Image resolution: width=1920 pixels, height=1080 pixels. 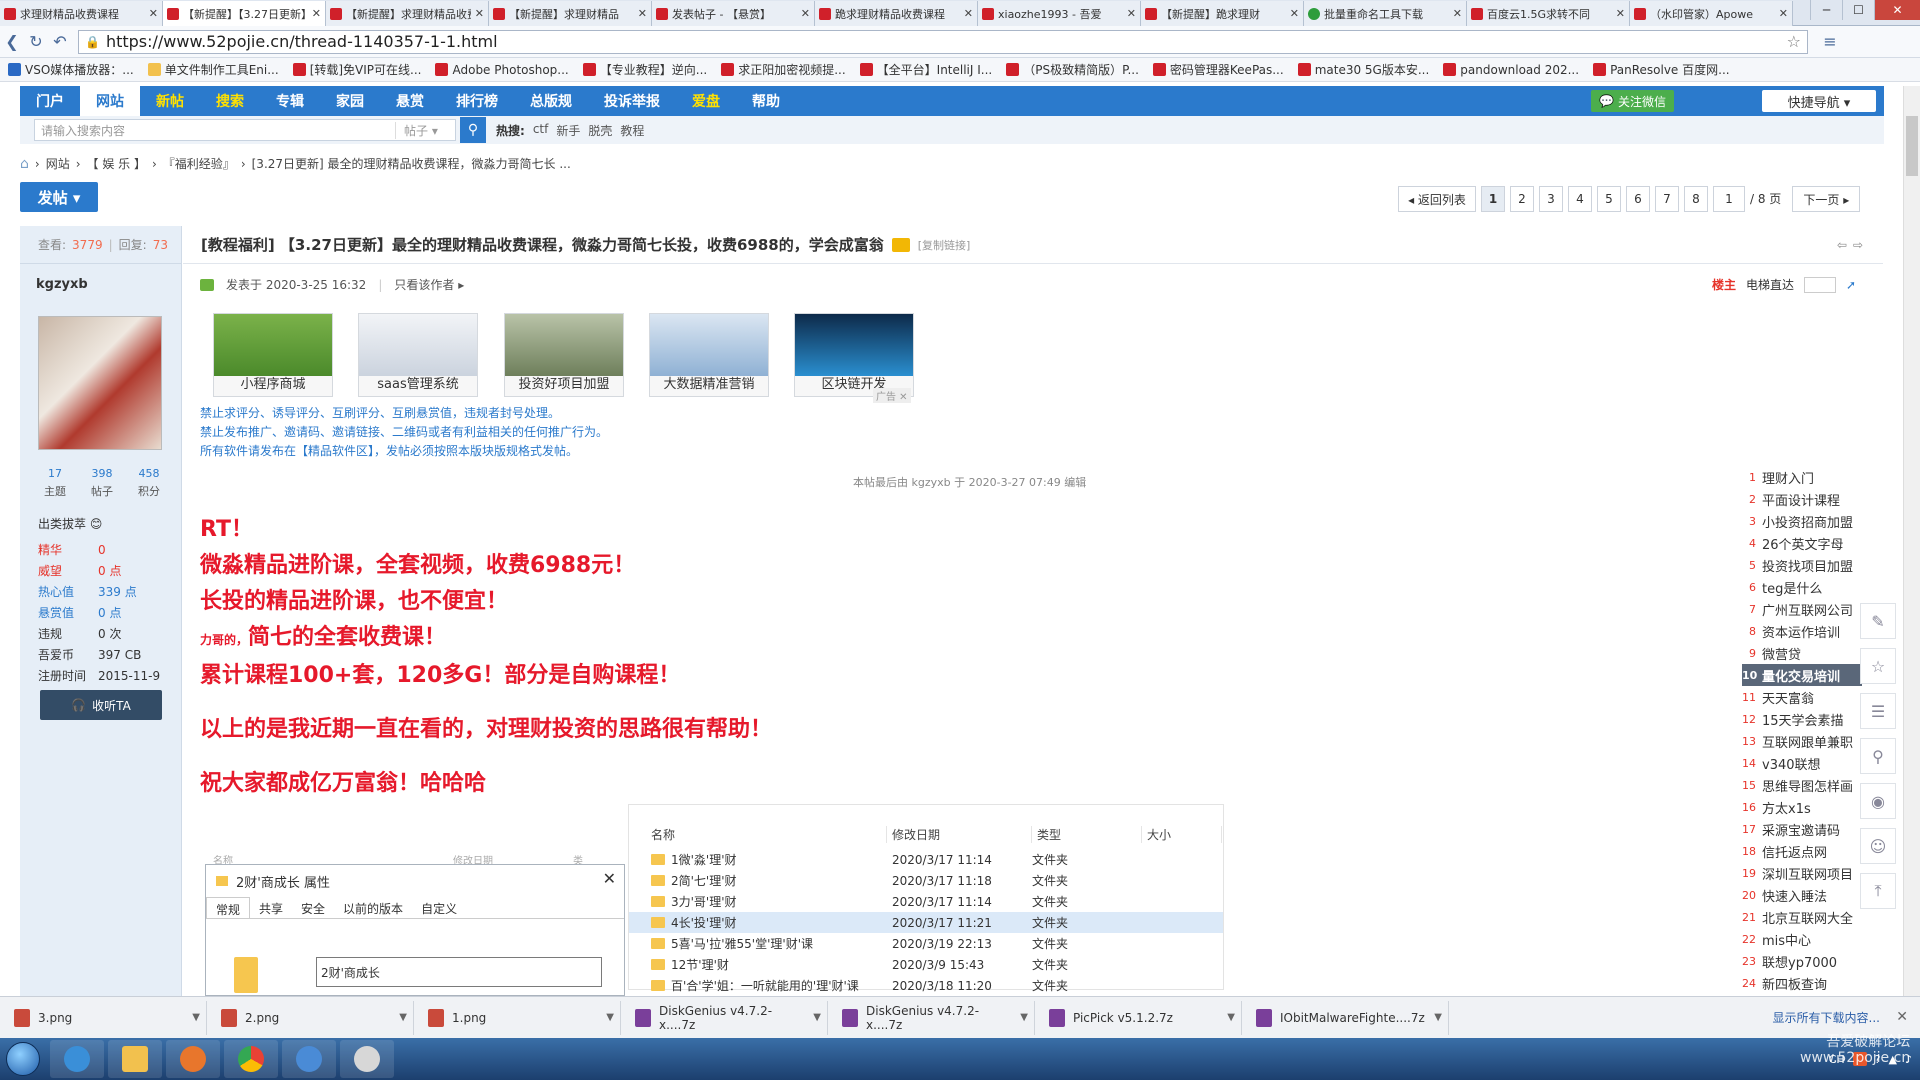 What do you see at coordinates (273, 355) in the screenshot?
I see `ad-tile: 小程序商城` at bounding box center [273, 355].